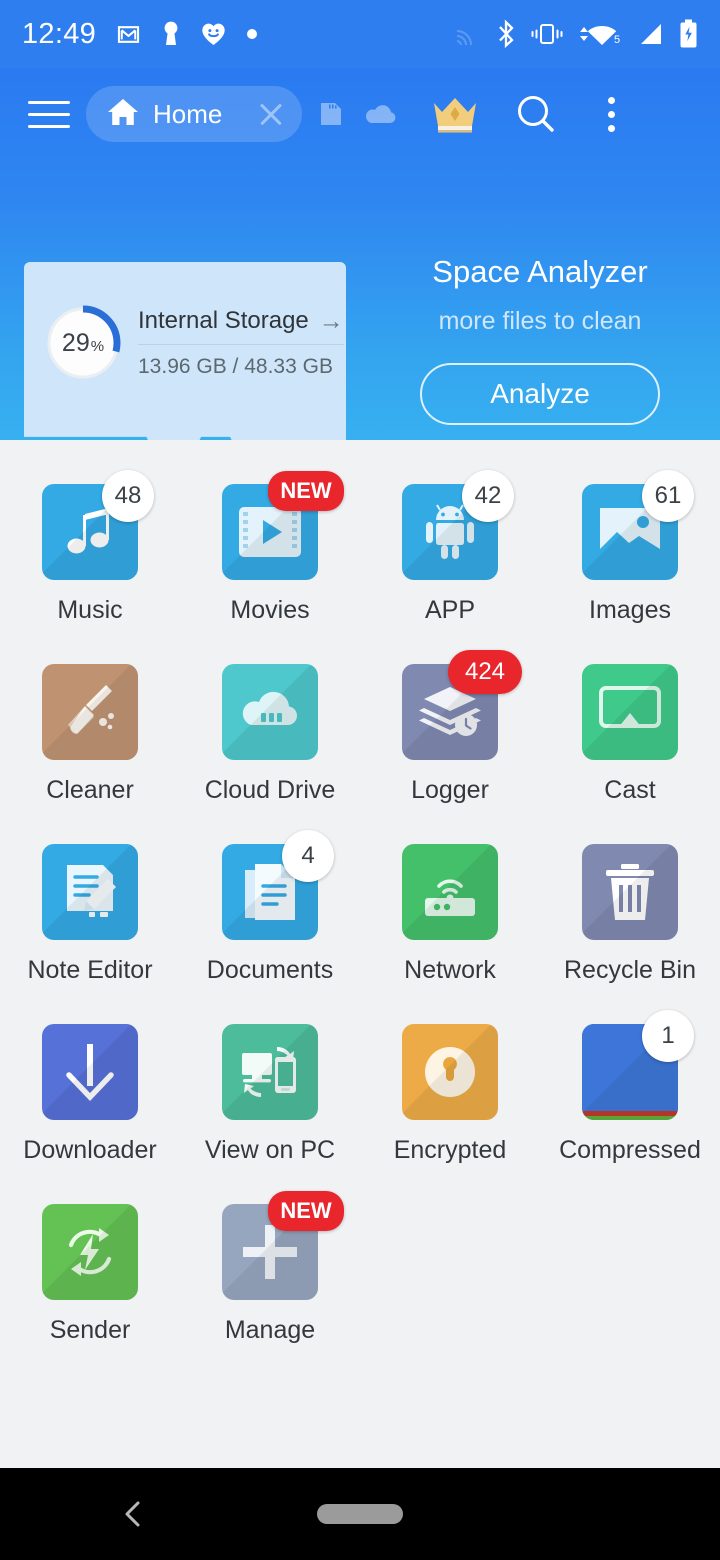  I want to click on tab-home: Home, so click(194, 114).